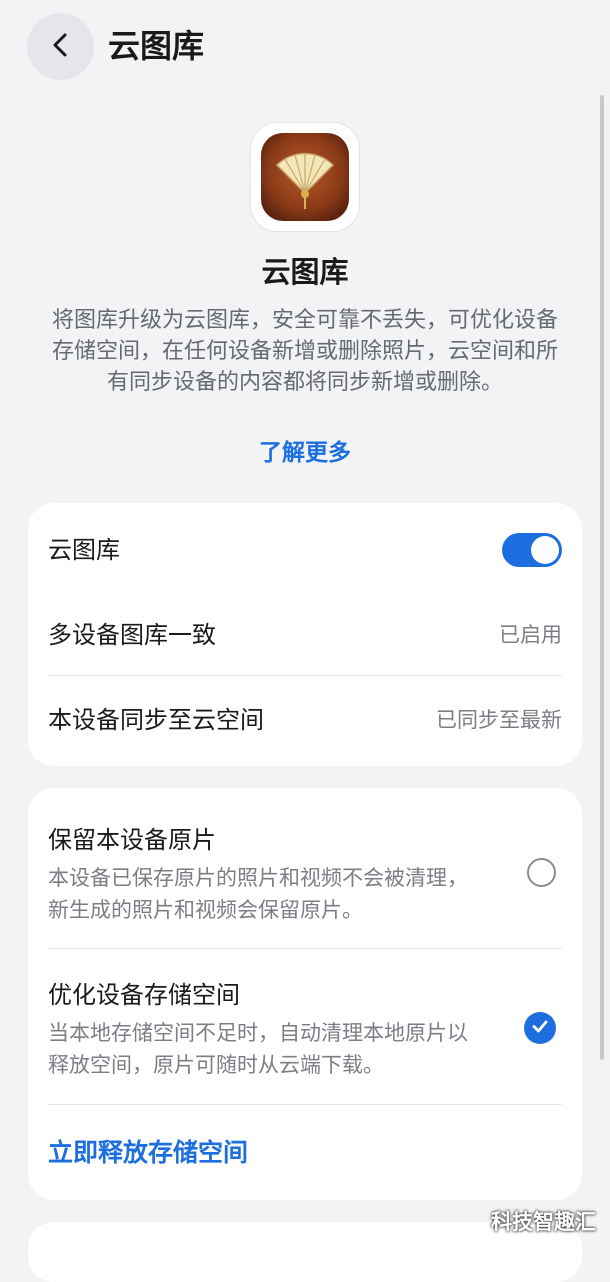 This screenshot has height=1282, width=610. I want to click on chevron-left-icon, so click(61, 47).